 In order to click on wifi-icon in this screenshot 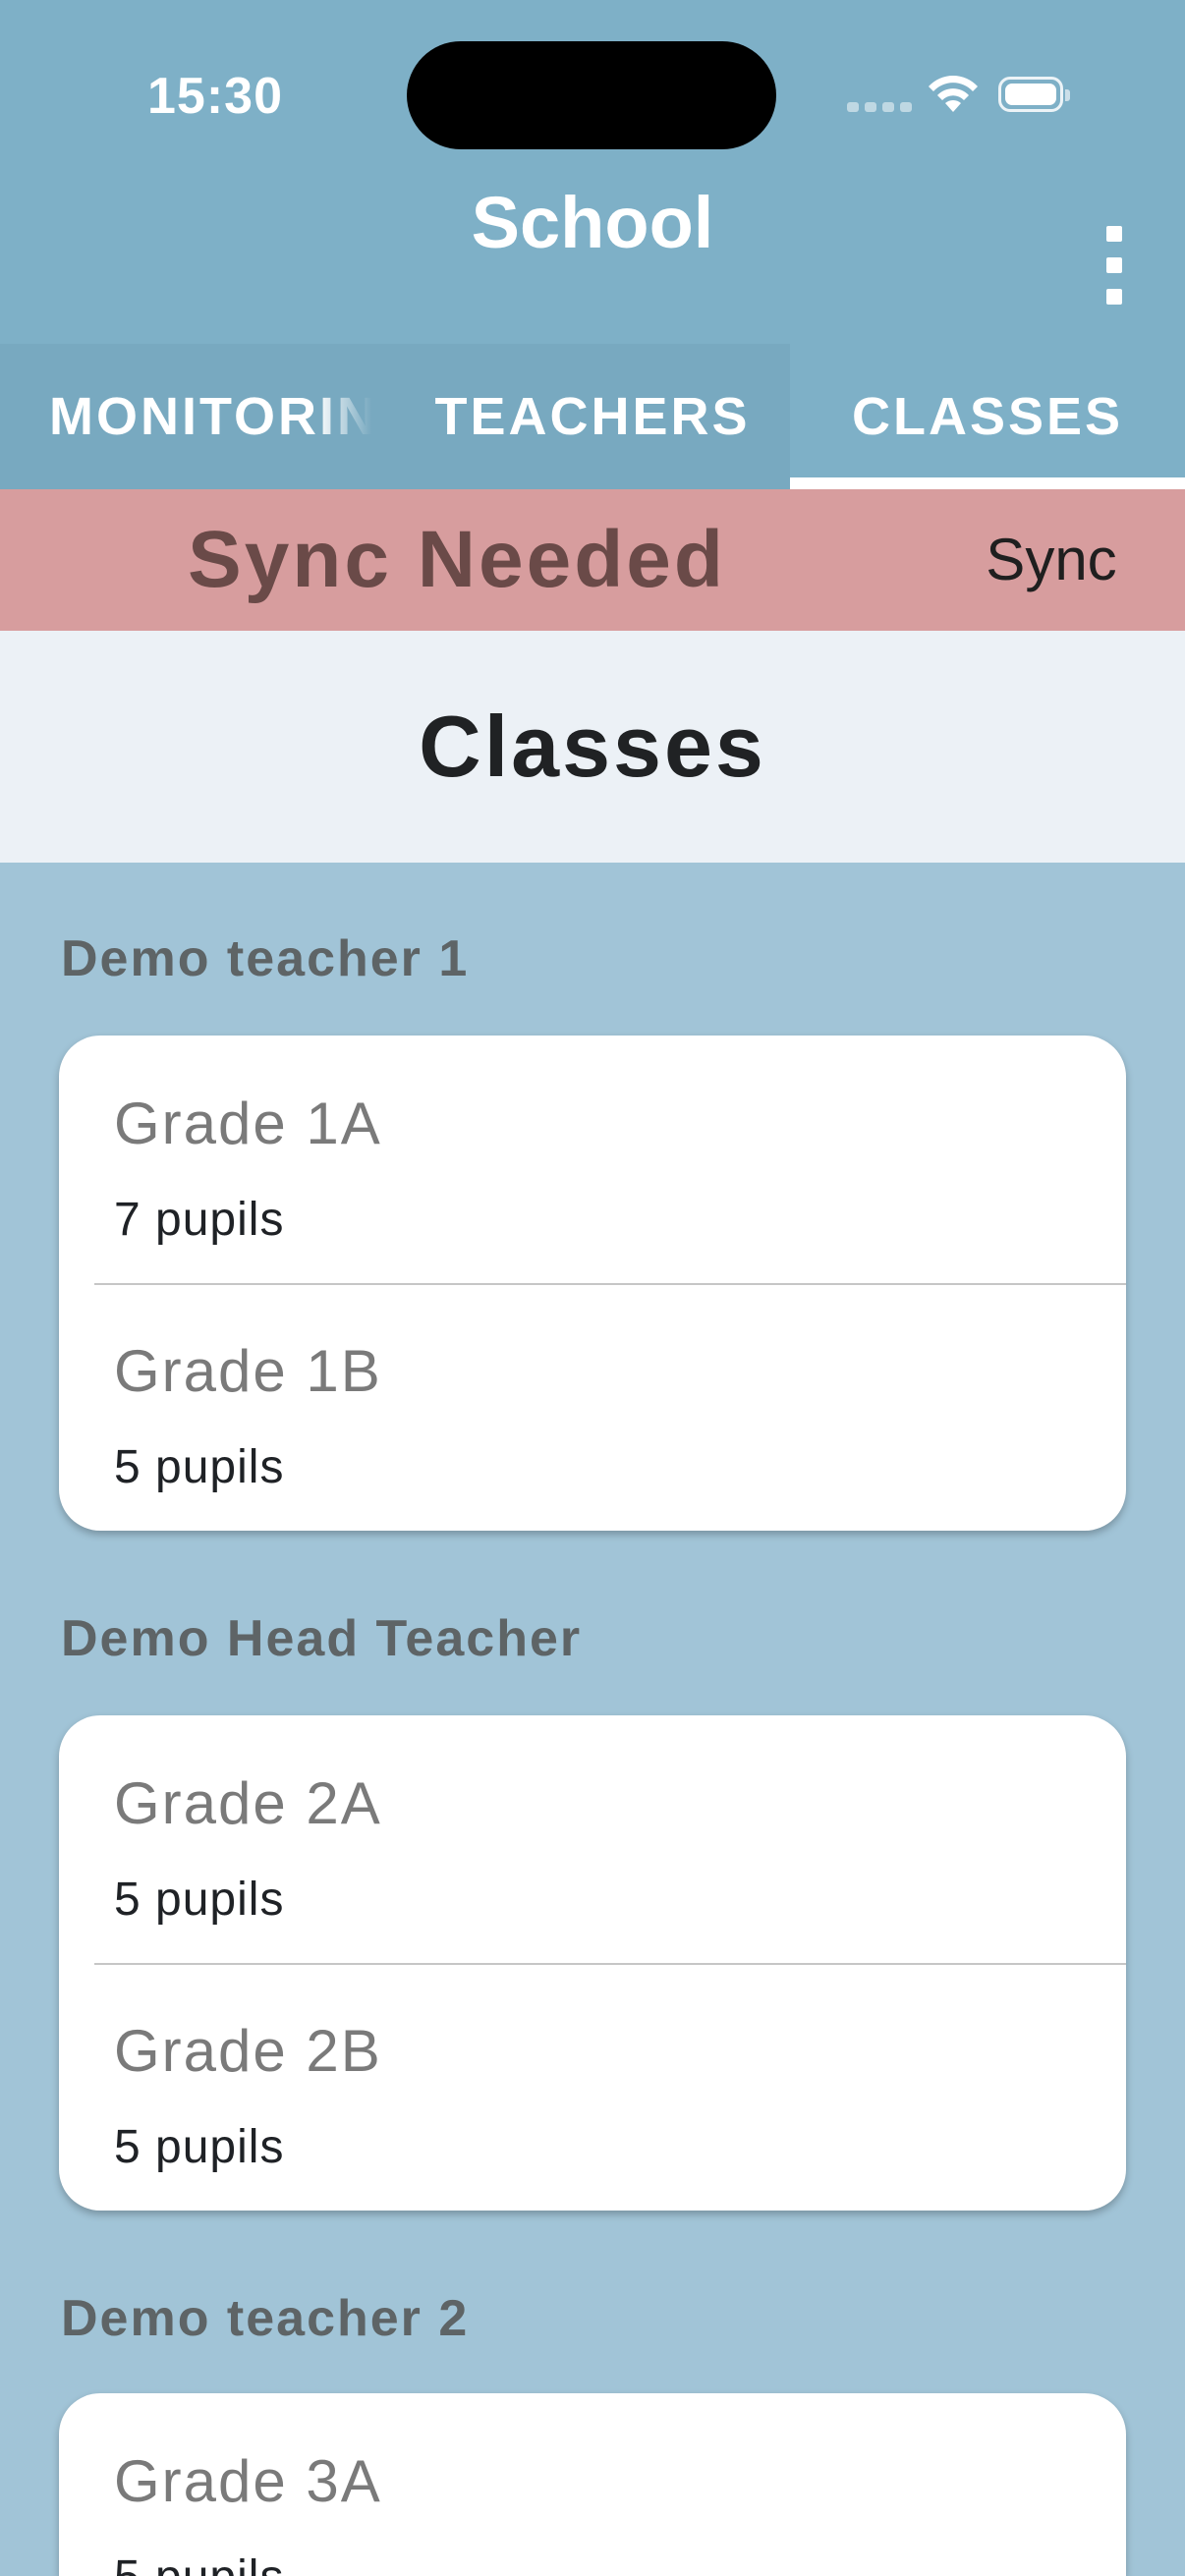, I will do `click(954, 94)`.